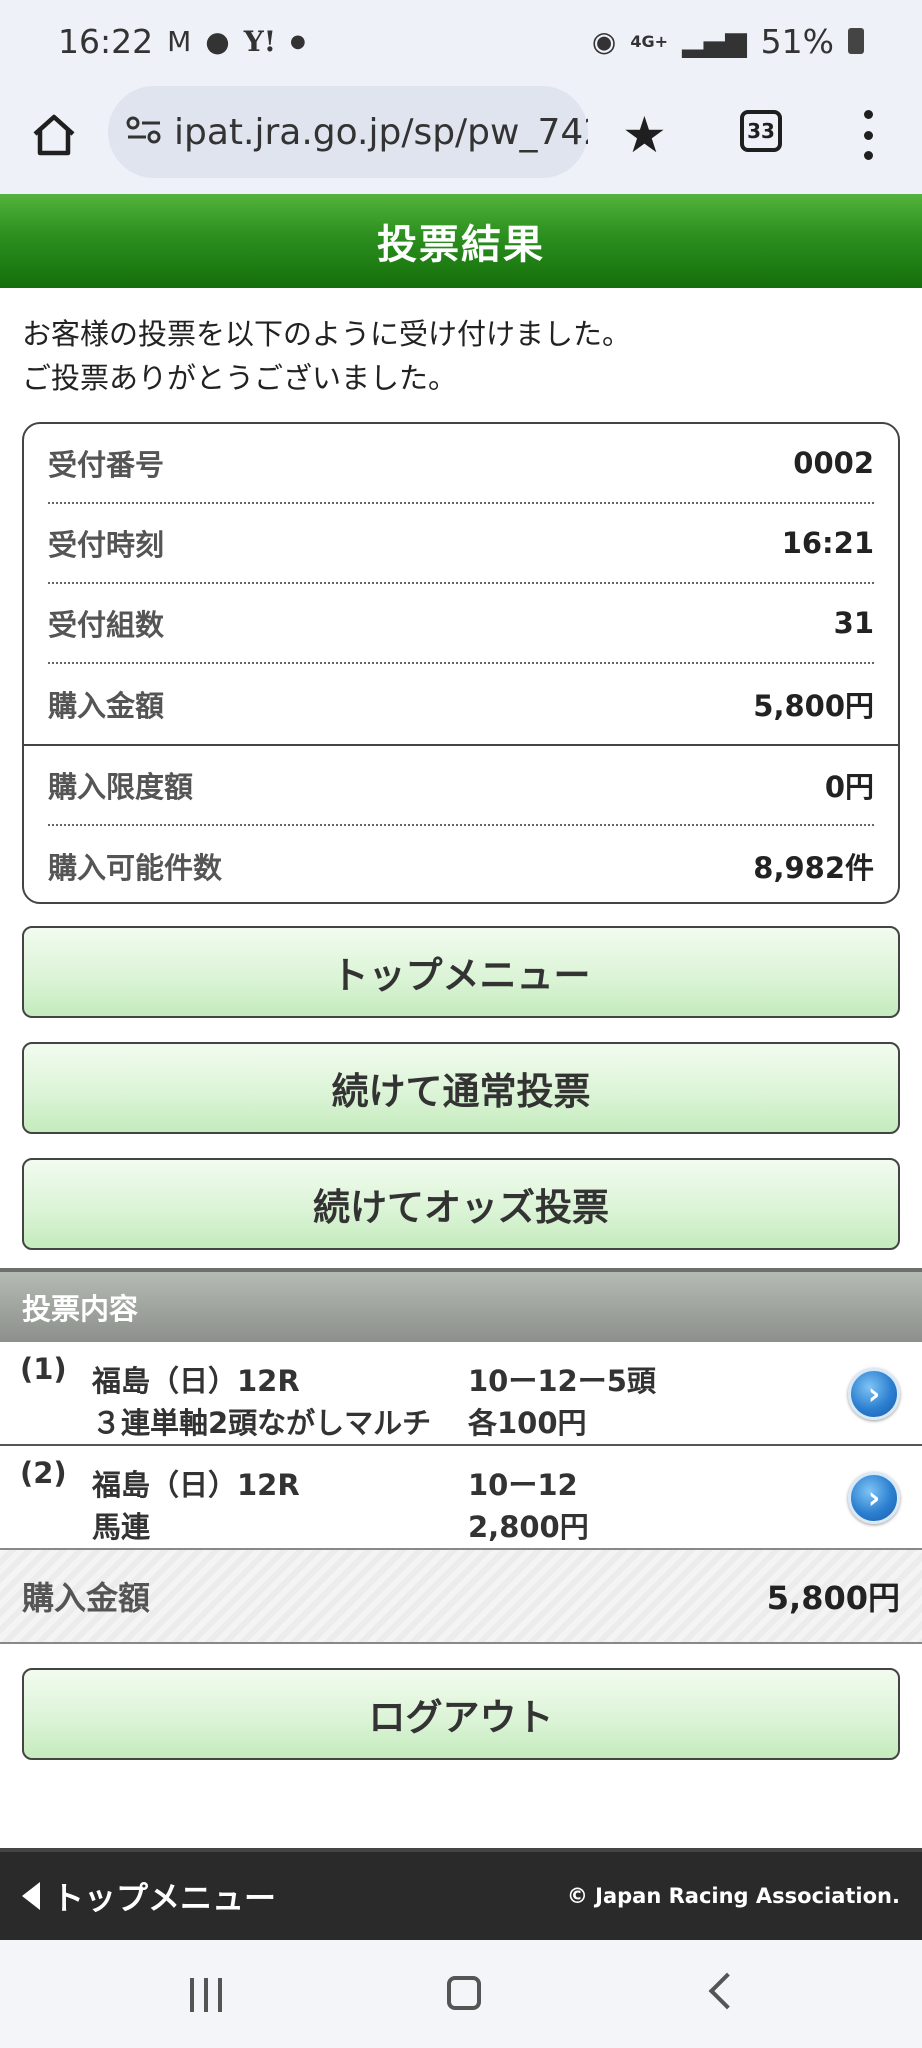  Describe the element at coordinates (461, 972) in the screenshot. I see `top-menu-button: トップメニュー` at that location.